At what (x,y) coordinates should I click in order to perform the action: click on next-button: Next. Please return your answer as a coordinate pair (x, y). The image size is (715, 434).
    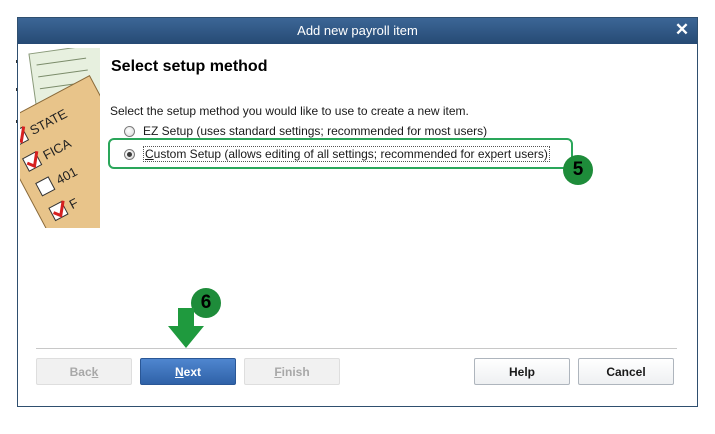
    Looking at the image, I should click on (188, 371).